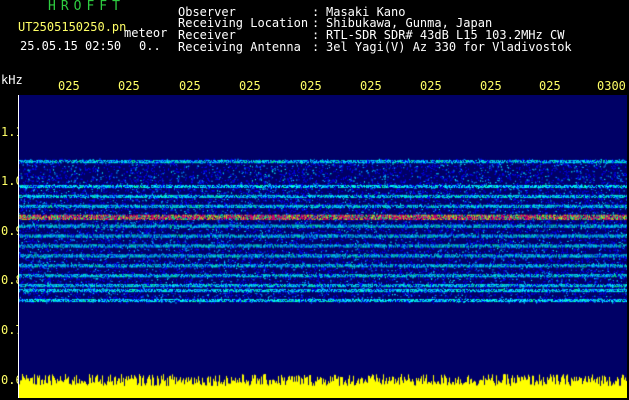 The width and height of the screenshot is (629, 400). Describe the element at coordinates (611, 86) in the screenshot. I see `time-tick-label: 0300` at that location.